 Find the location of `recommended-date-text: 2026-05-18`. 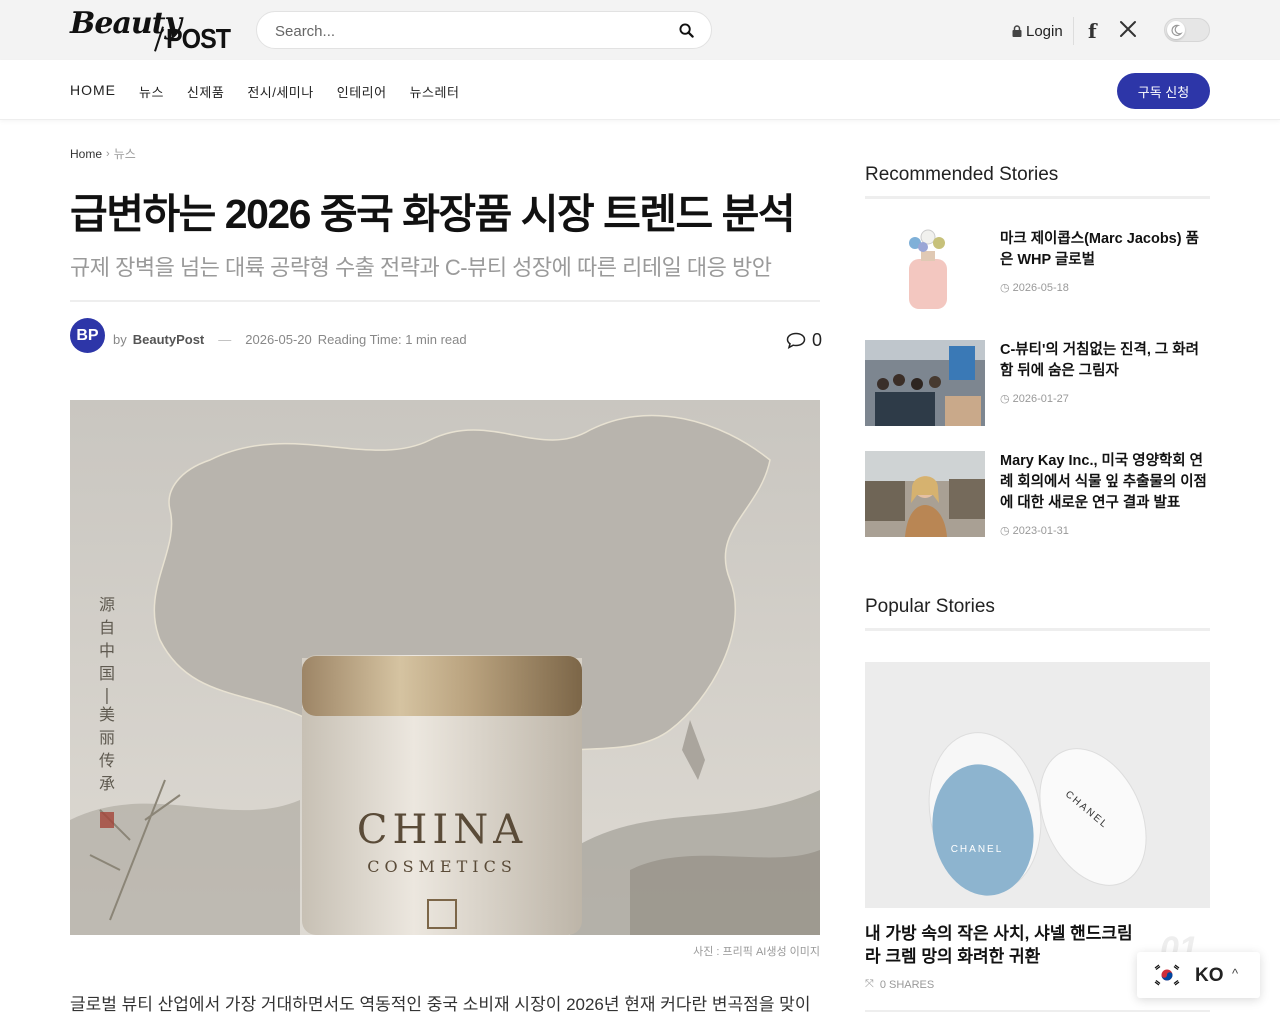

recommended-date-text: 2026-05-18 is located at coordinates (1040, 287).